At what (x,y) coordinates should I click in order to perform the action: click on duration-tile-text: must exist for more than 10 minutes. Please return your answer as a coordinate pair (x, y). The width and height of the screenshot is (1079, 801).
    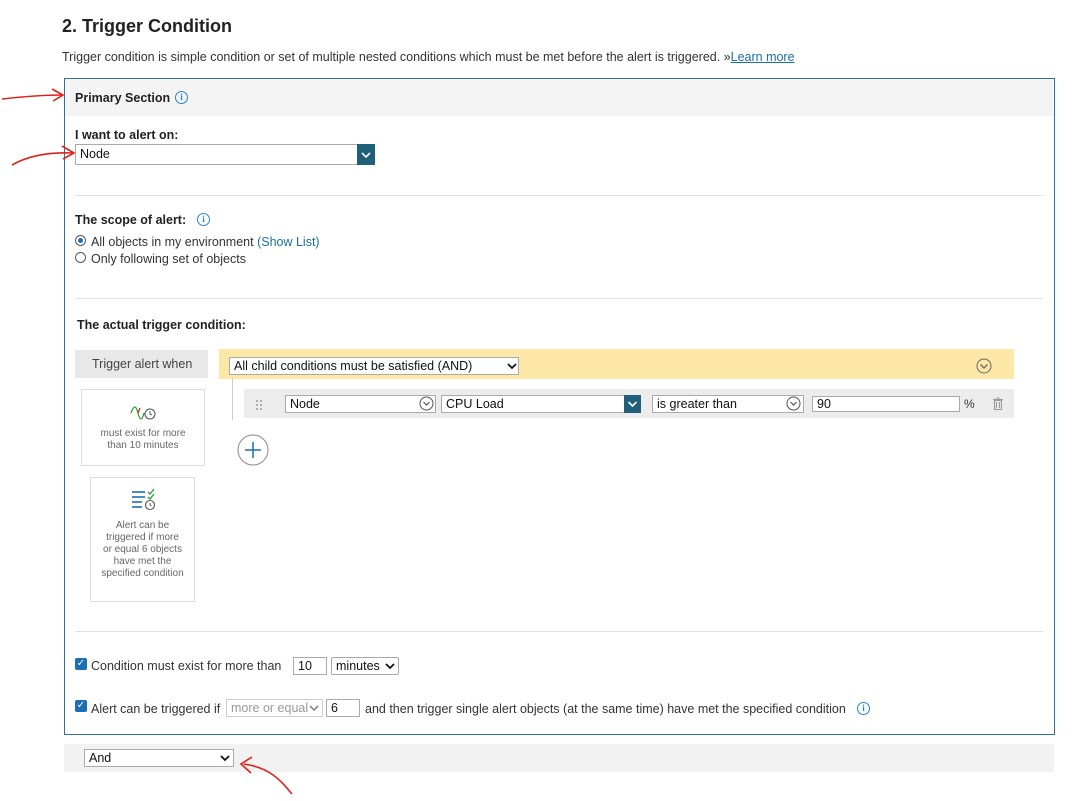
    Looking at the image, I should click on (143, 439).